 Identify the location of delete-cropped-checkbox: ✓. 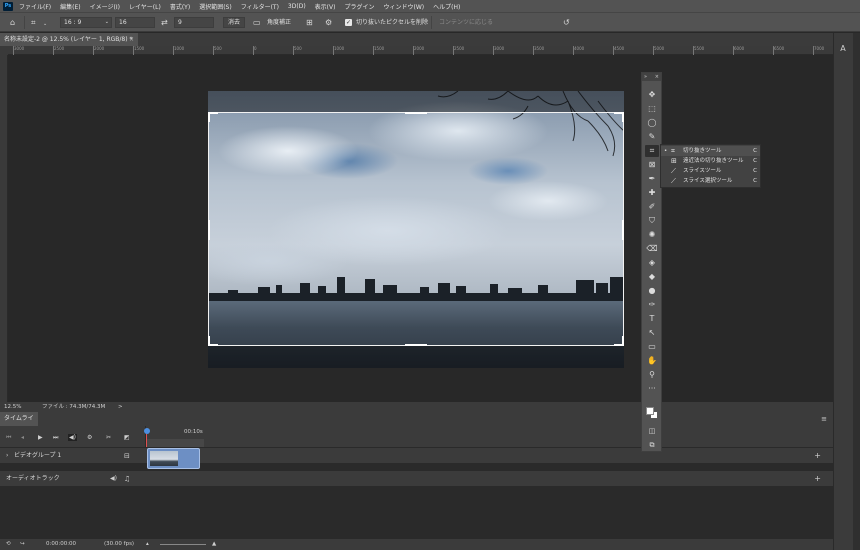
(348, 22).